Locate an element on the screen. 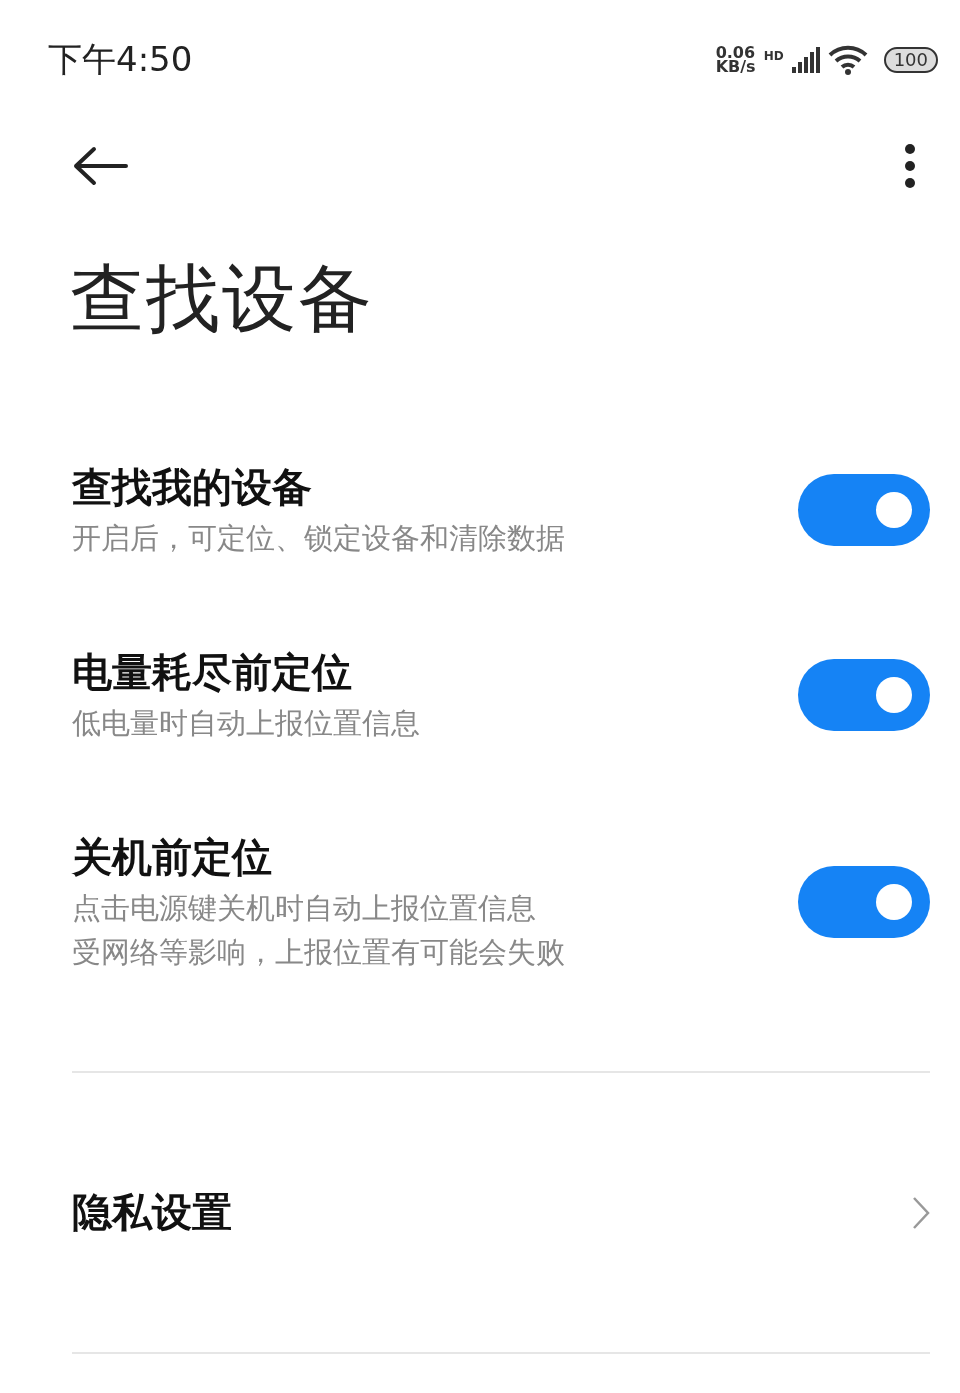  chevron-right-icon is located at coordinates (921, 1212).